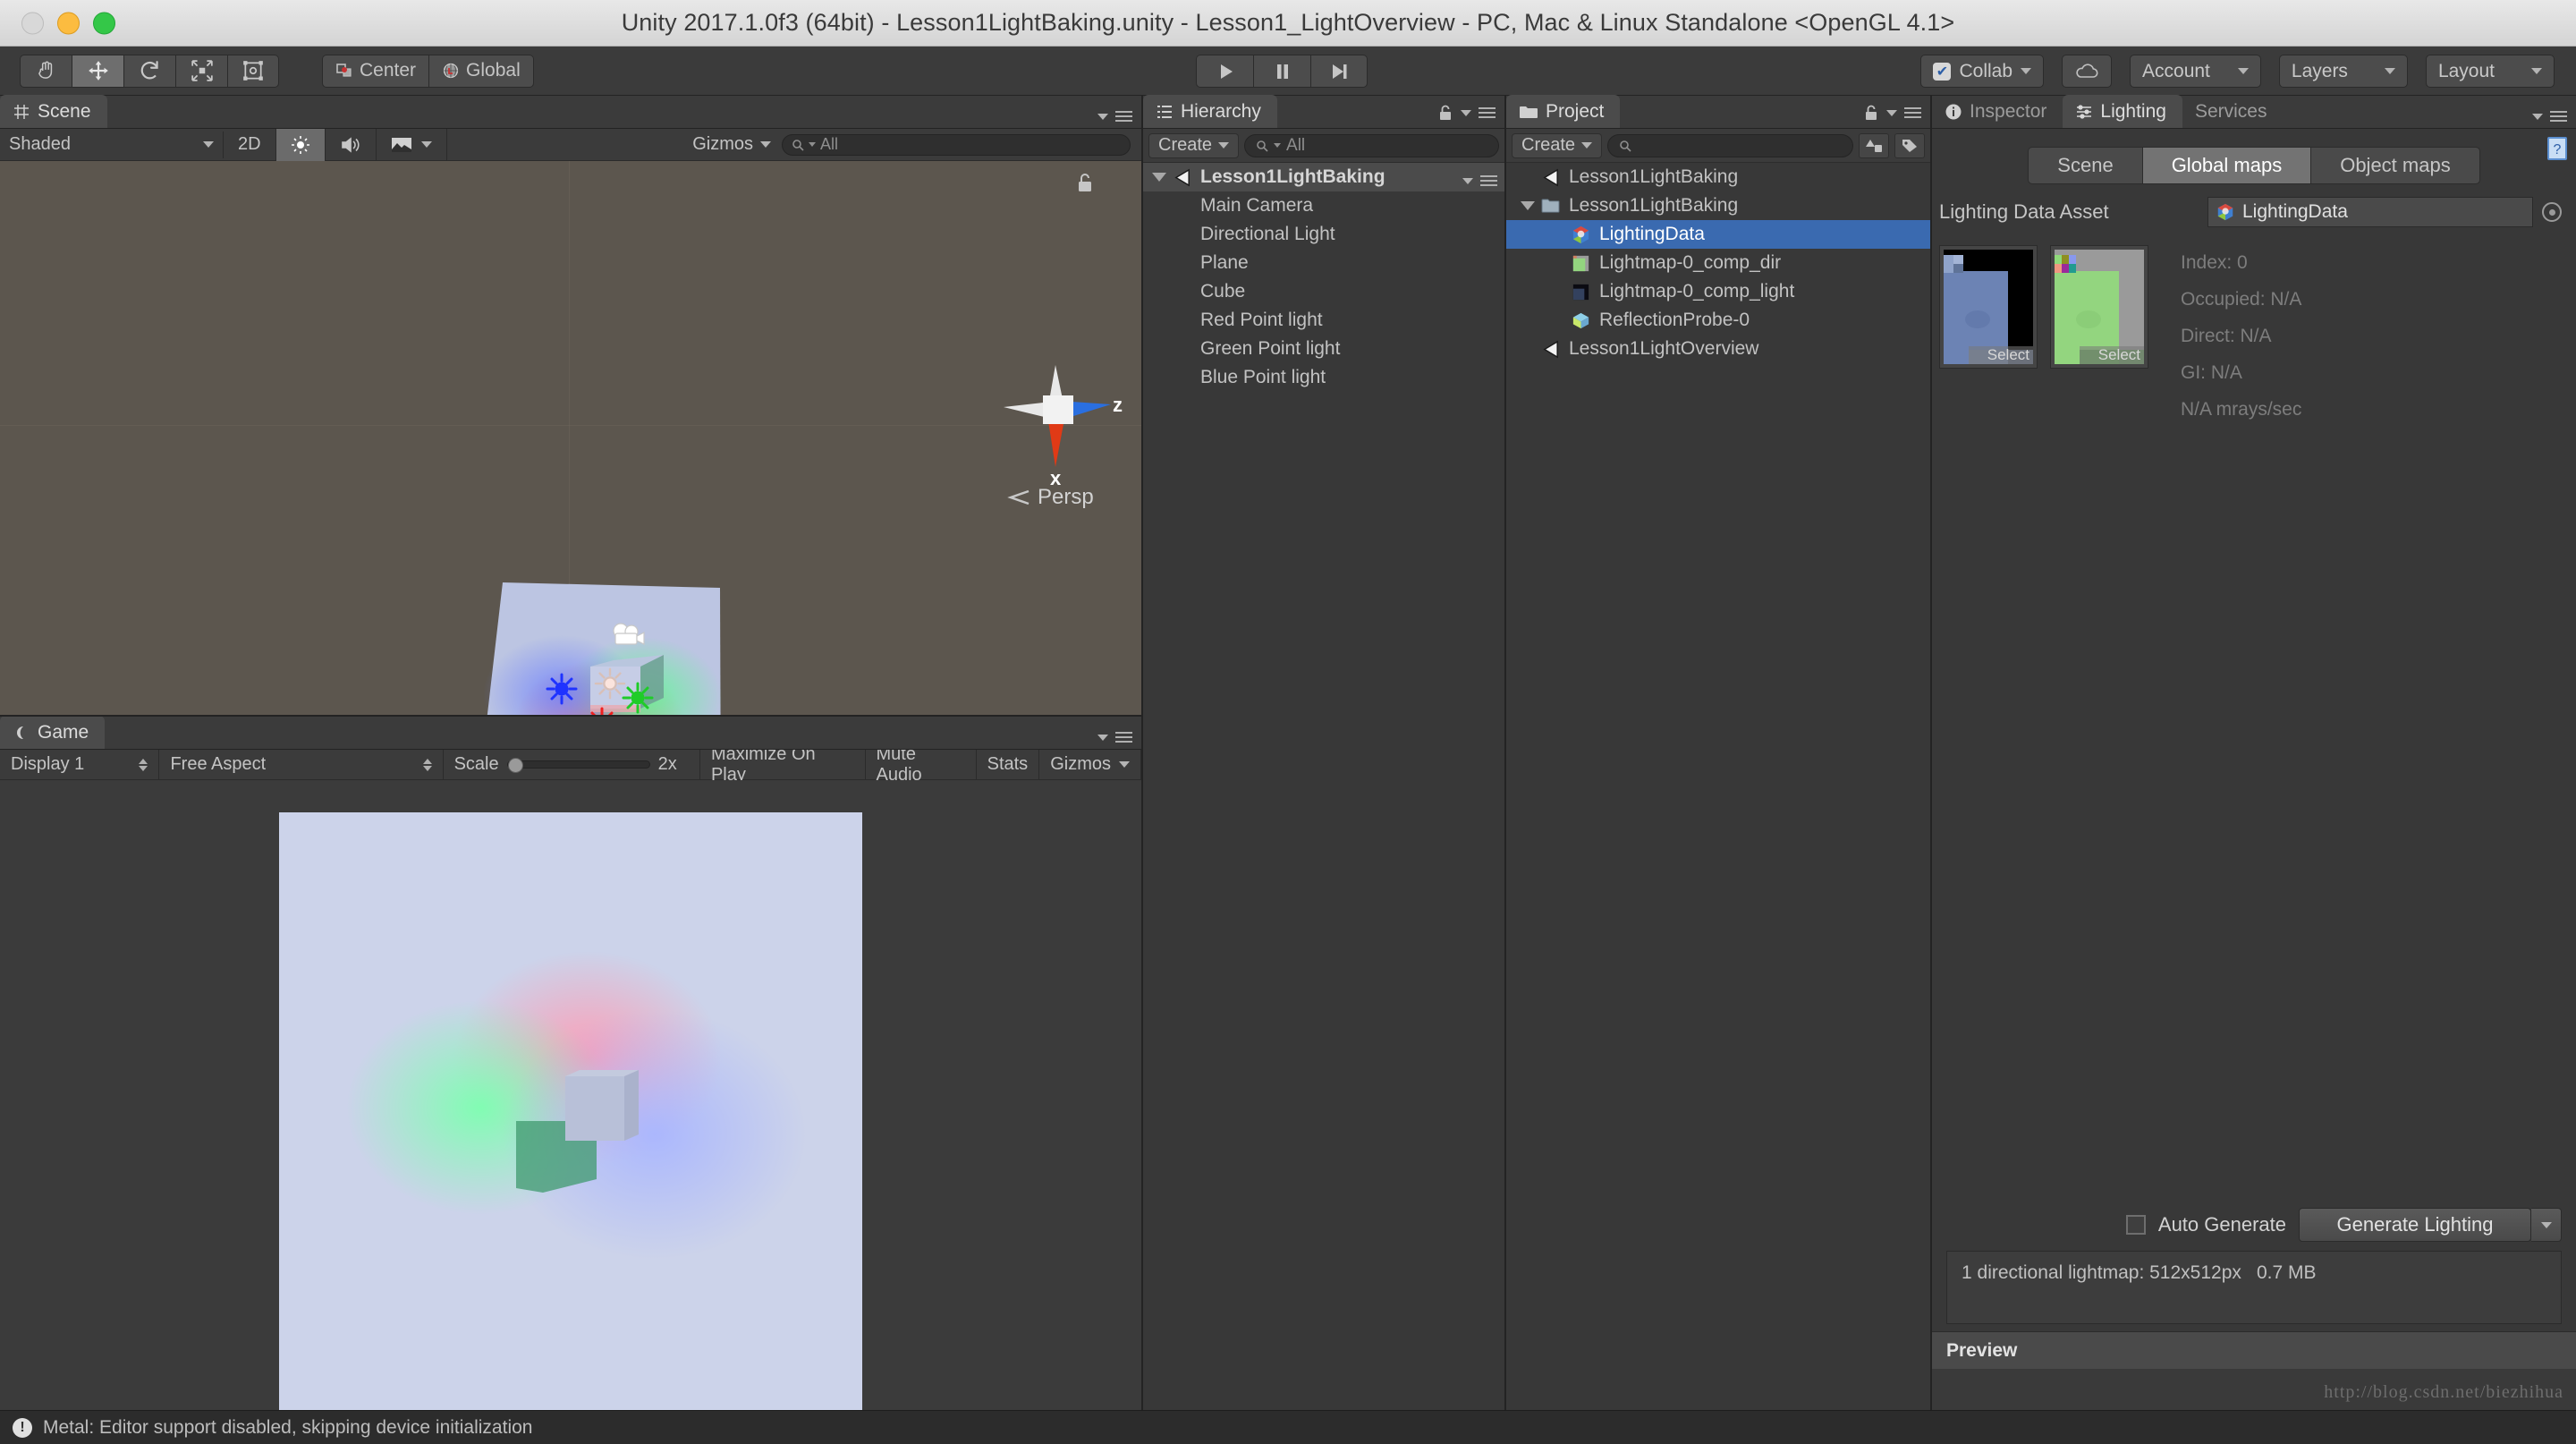 The width and height of the screenshot is (2576, 1444). What do you see at coordinates (1718, 235) in the screenshot?
I see `project-item: LightingData` at bounding box center [1718, 235].